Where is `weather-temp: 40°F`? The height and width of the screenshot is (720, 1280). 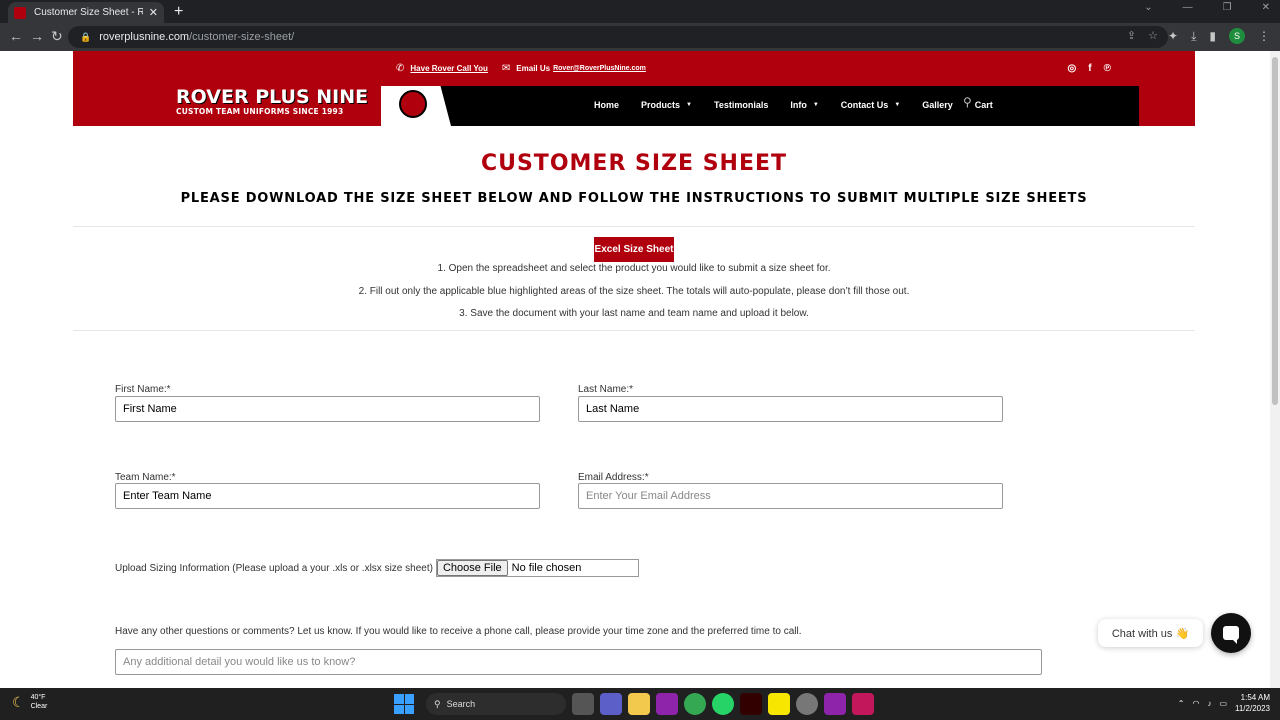 weather-temp: 40°F is located at coordinates (38, 697).